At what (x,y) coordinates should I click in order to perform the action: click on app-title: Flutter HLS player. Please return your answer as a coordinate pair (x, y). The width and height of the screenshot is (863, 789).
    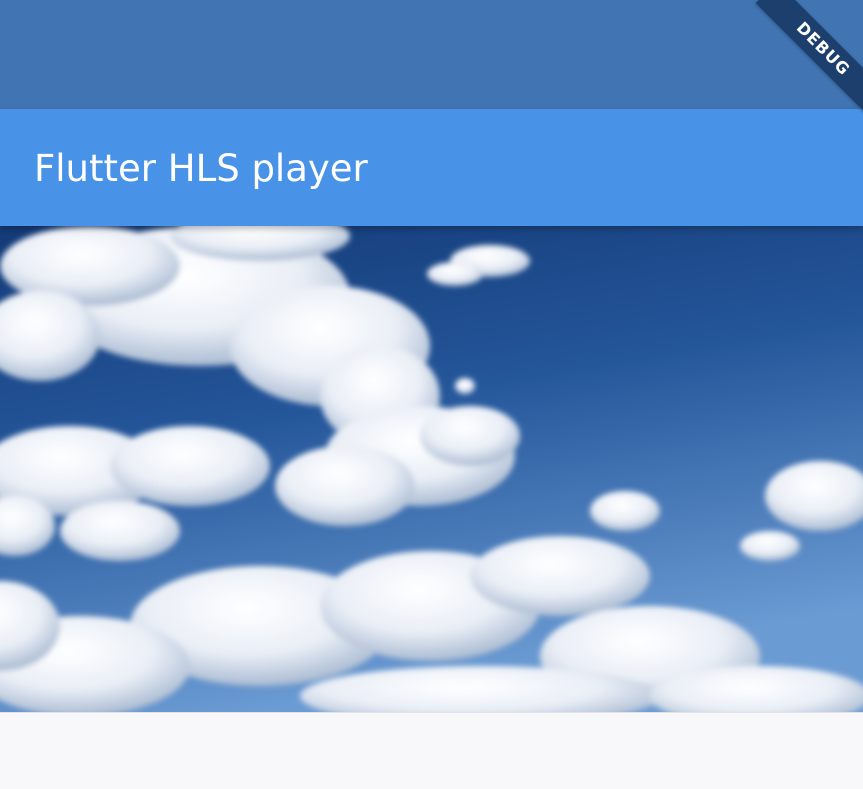
    Looking at the image, I should click on (201, 168).